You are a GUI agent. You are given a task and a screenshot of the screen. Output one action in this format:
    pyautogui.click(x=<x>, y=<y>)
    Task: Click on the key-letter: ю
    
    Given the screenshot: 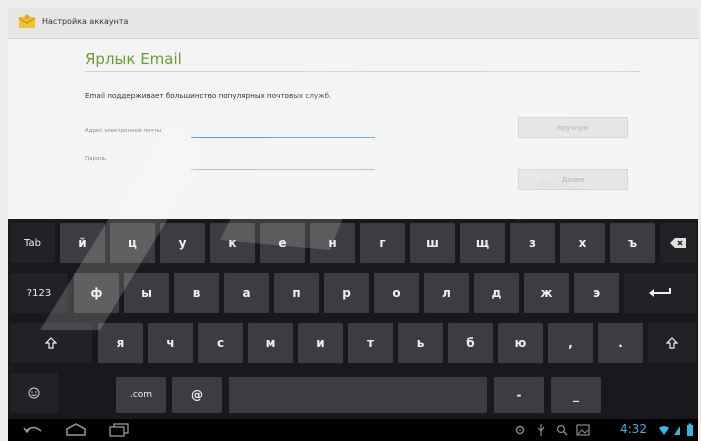 What is the action you would take?
    pyautogui.click(x=520, y=343)
    